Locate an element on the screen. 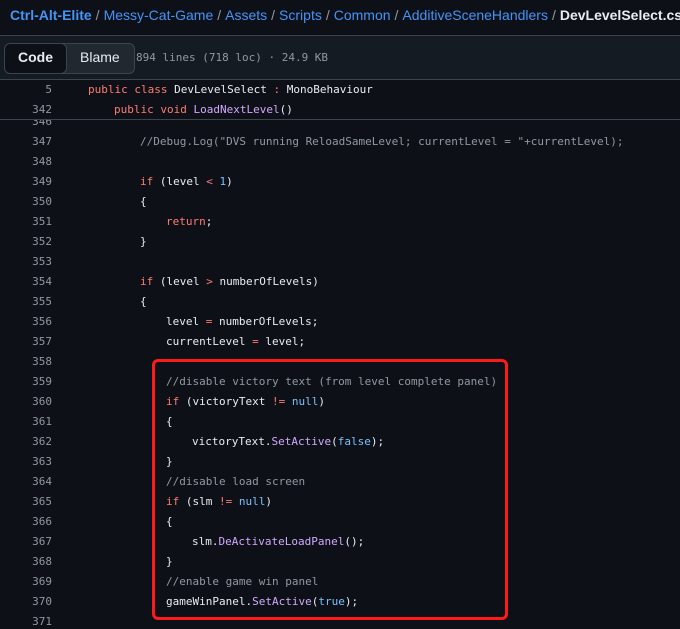 This screenshot has height=629, width=680. code-line: 352} is located at coordinates (340, 242).